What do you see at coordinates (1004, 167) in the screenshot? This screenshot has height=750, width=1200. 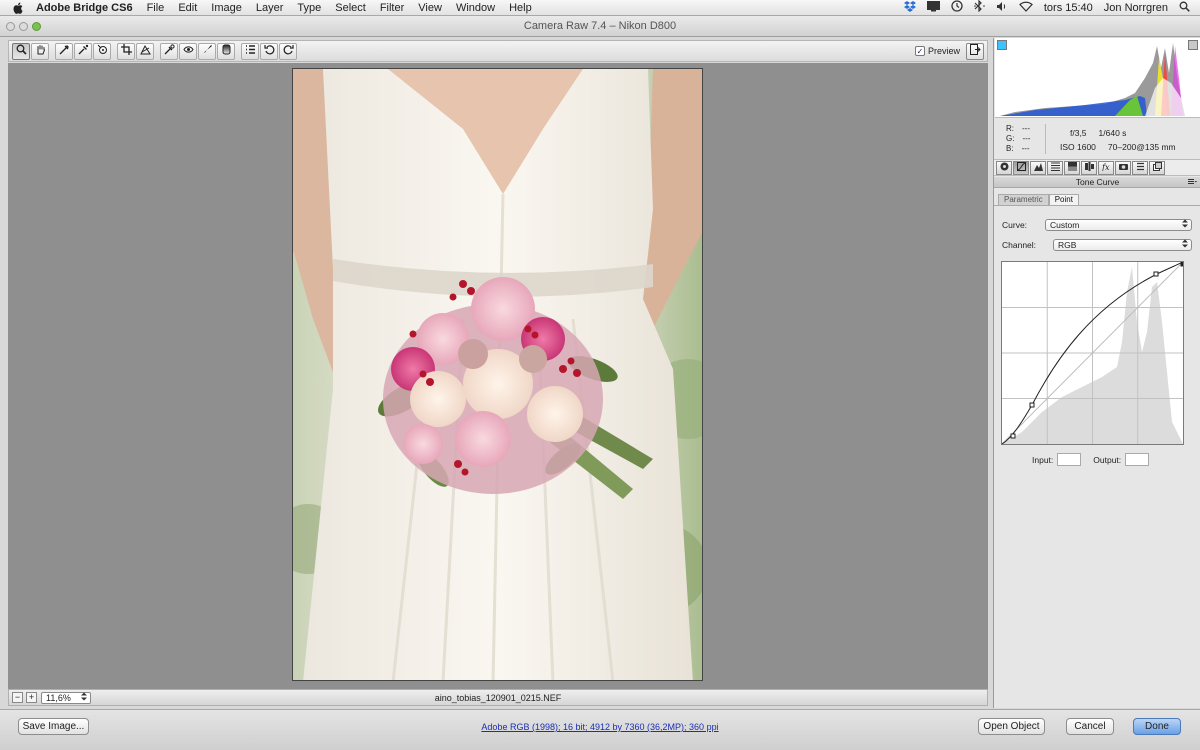 I see `tab-basic` at bounding box center [1004, 167].